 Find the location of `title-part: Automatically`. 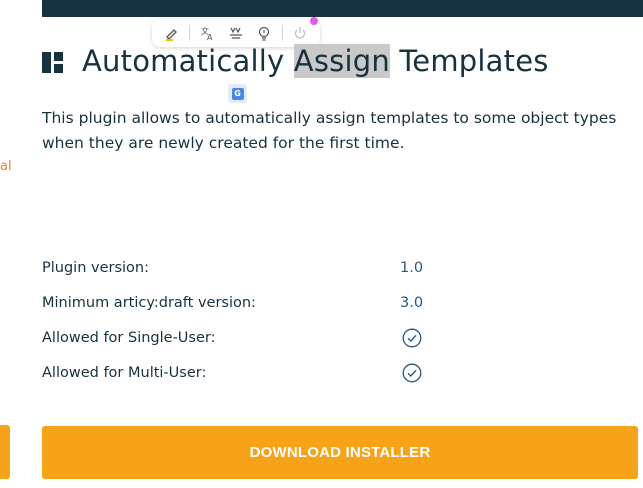

title-part: Automatically is located at coordinates (188, 61).